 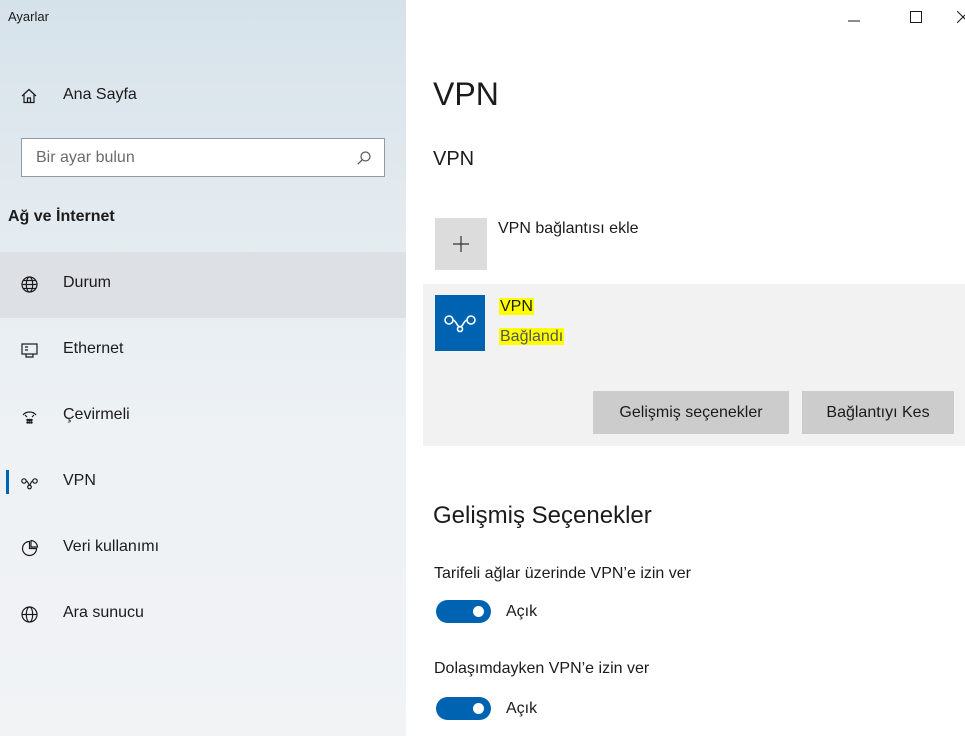 What do you see at coordinates (203, 549) in the screenshot?
I see `sidebar-item-veri-kullanimi: Veri kullanımı` at bounding box center [203, 549].